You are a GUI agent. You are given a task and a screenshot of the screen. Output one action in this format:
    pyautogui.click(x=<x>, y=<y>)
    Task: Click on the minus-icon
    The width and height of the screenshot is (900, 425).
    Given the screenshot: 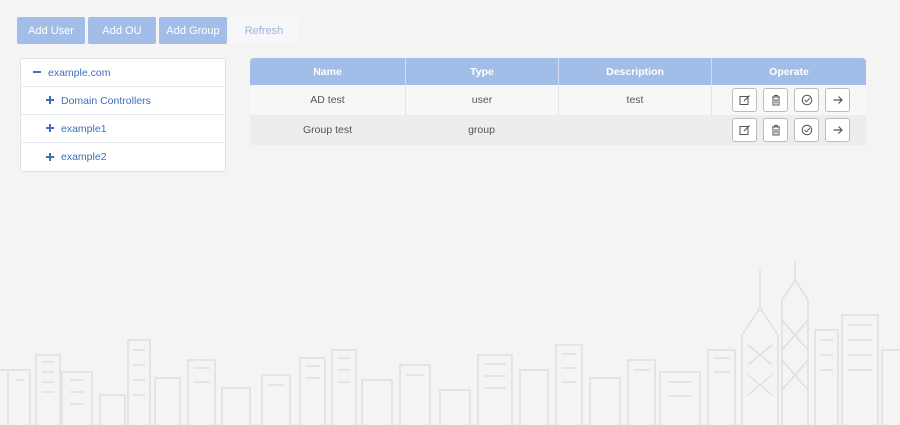 What is the action you would take?
    pyautogui.click(x=37, y=72)
    